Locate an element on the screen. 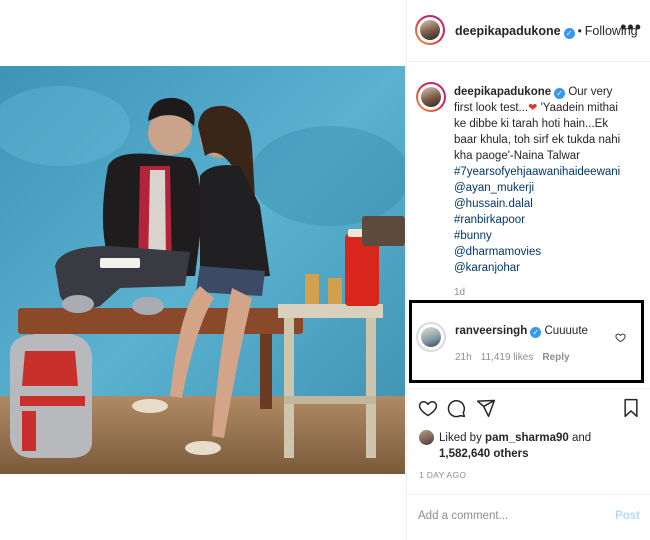  column-divider is located at coordinates (406, 270).